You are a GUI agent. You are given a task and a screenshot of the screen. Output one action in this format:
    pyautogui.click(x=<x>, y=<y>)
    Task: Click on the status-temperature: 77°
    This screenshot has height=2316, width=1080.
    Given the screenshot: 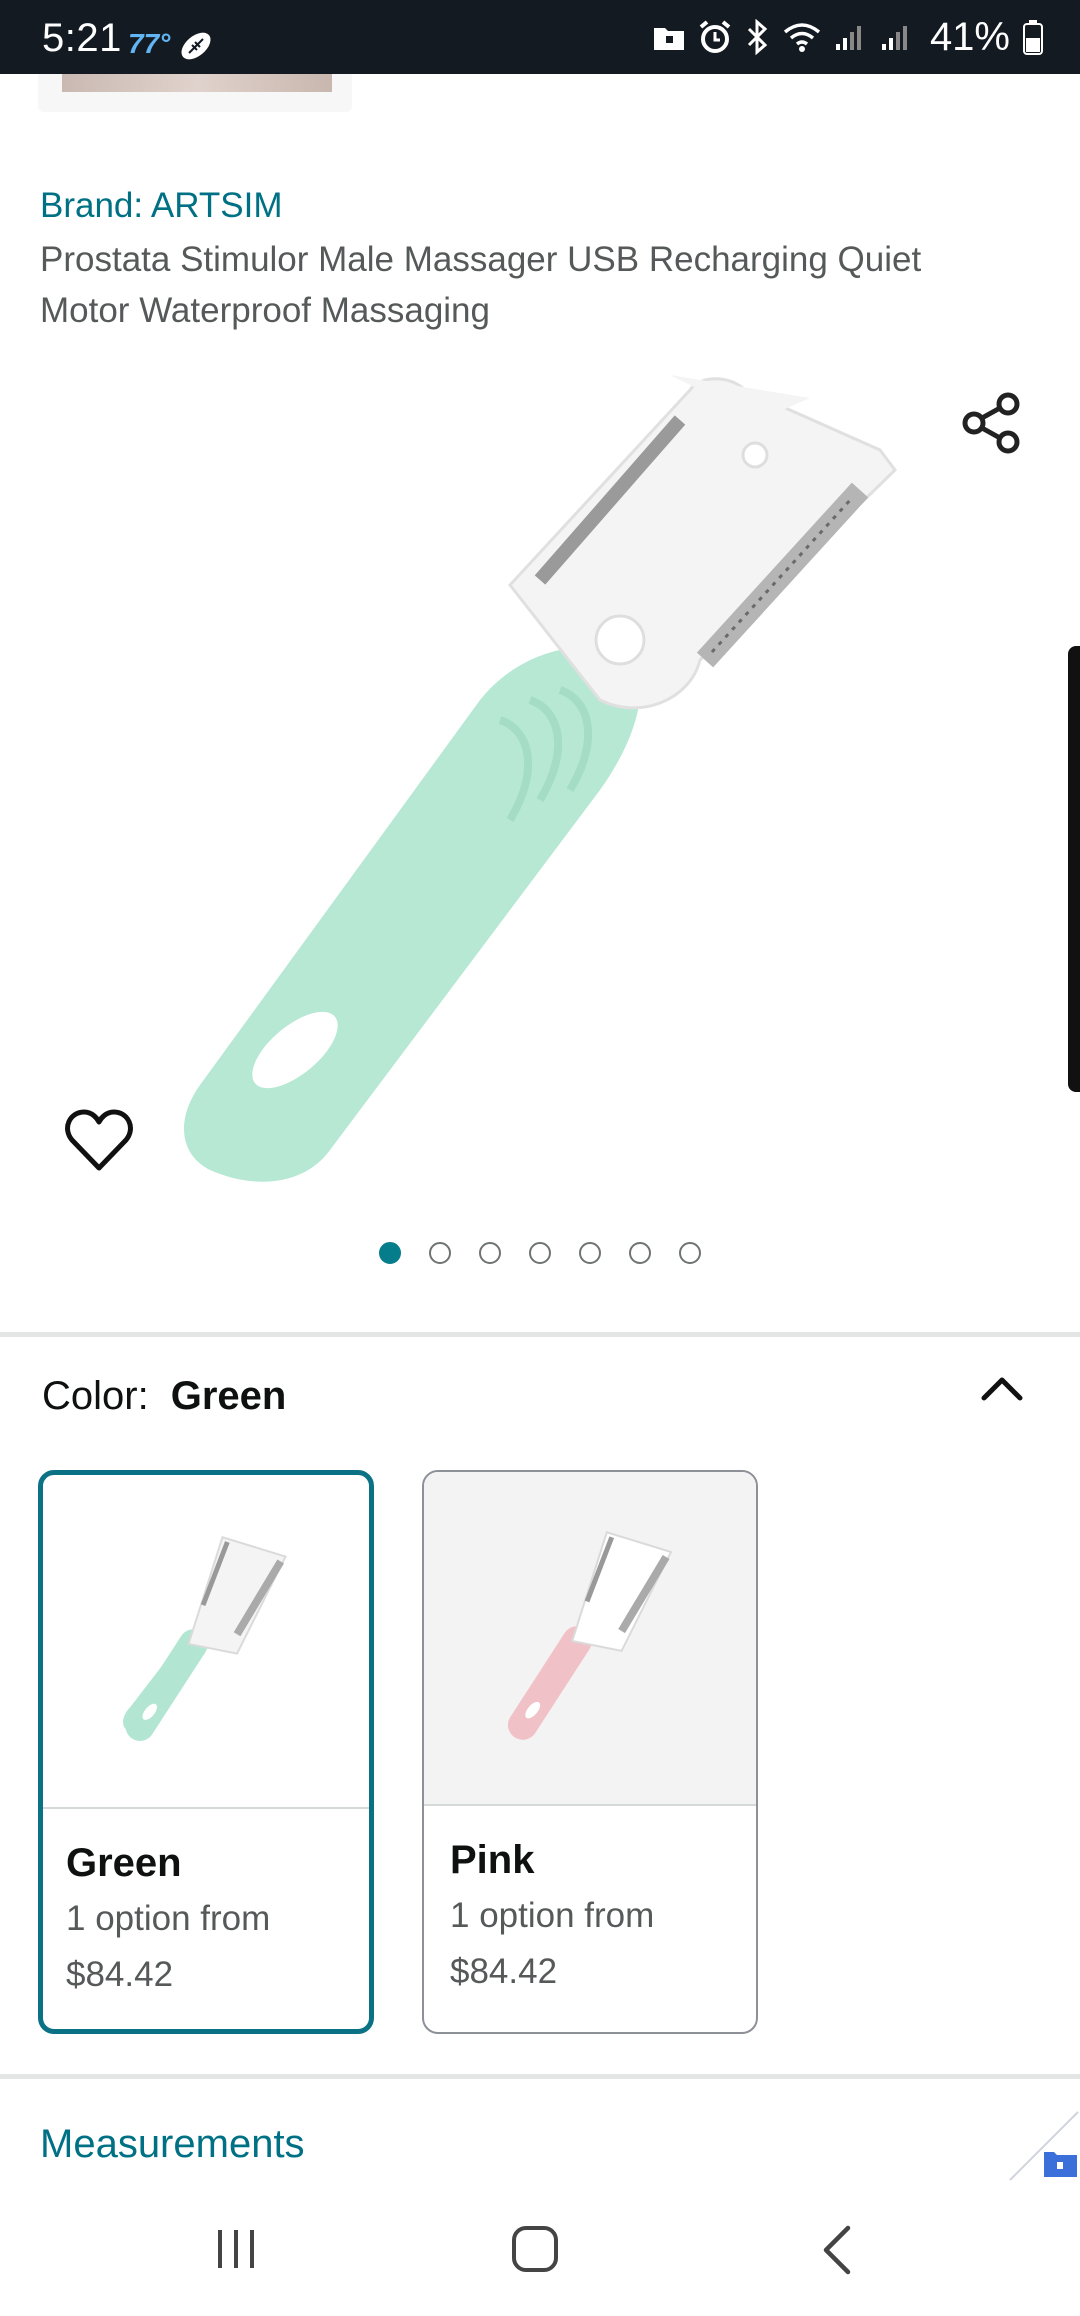 What is the action you would take?
    pyautogui.click(x=149, y=43)
    